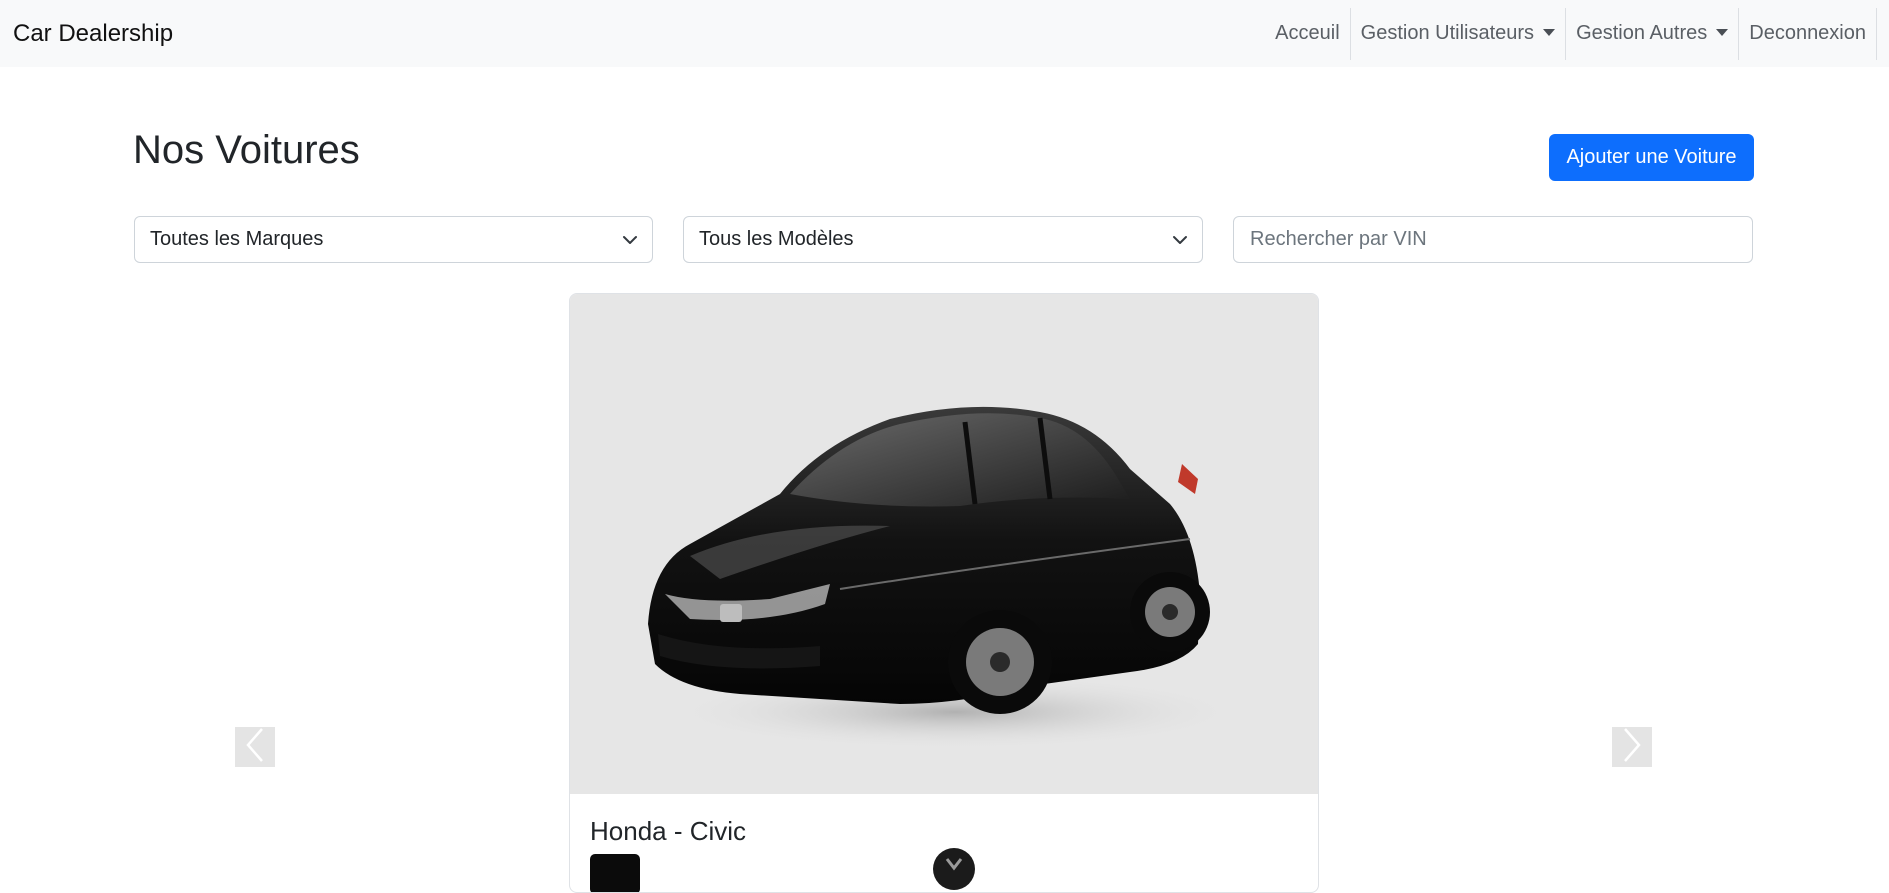 The height and width of the screenshot is (893, 1889). I want to click on nav-deconnexion: Deconnexion, so click(1807, 33).